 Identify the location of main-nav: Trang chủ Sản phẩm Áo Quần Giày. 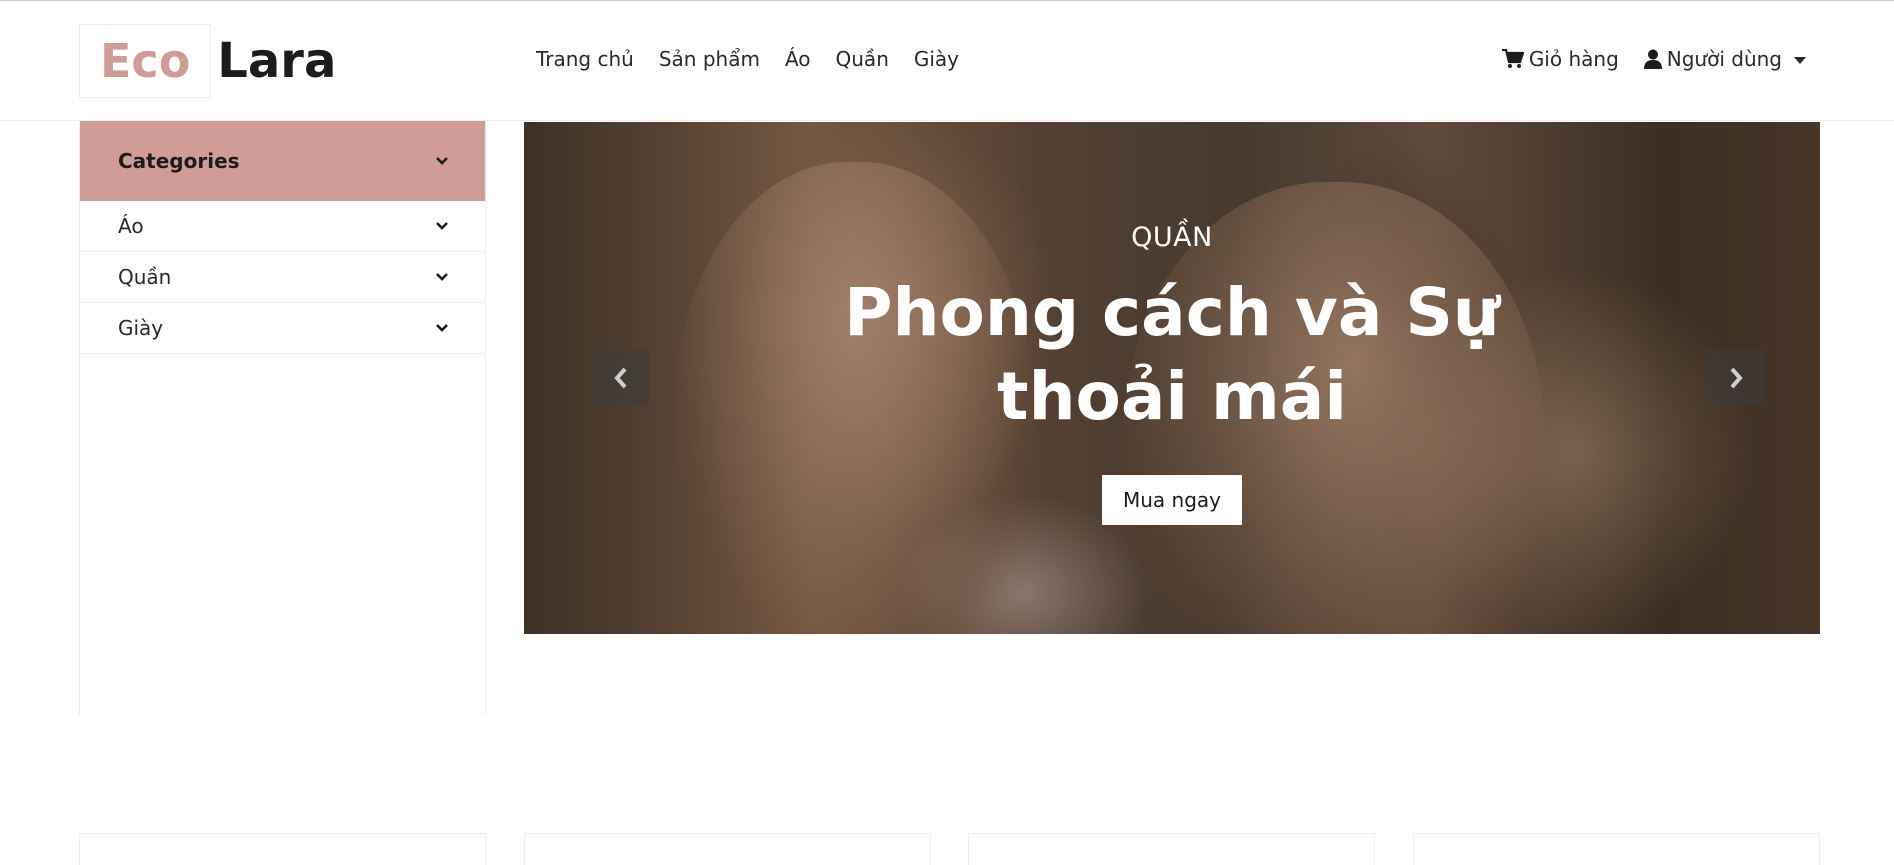
(760, 59).